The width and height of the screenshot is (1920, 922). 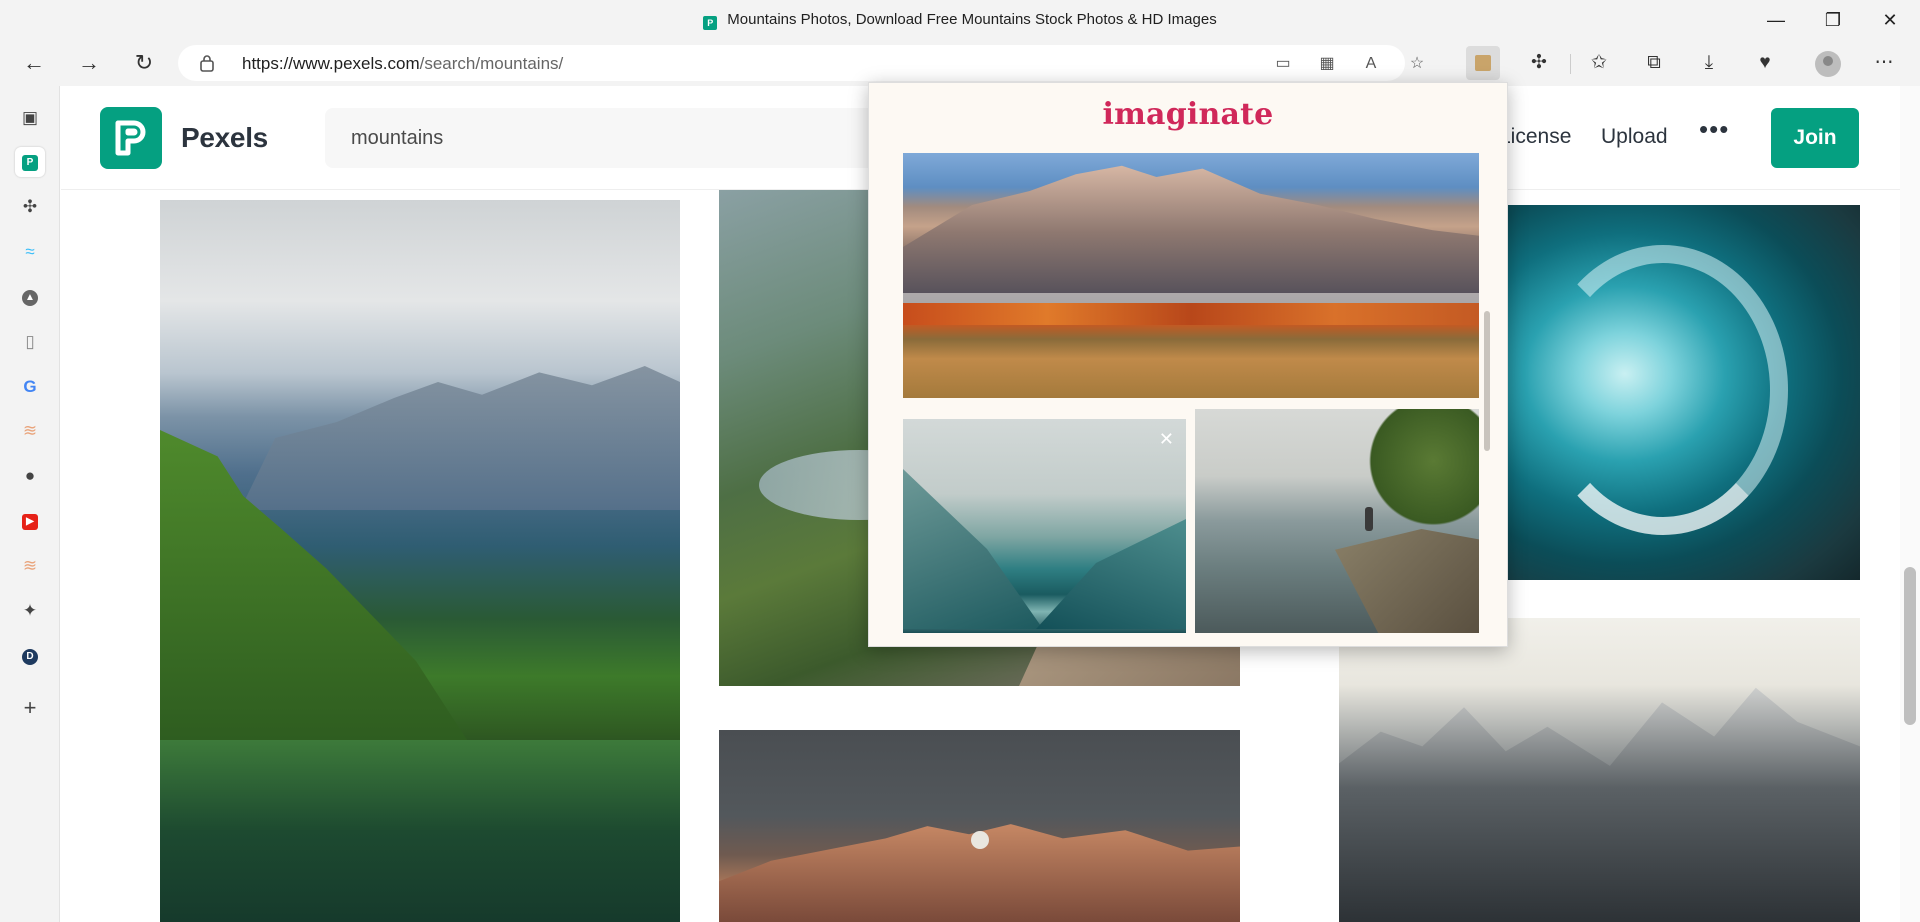 What do you see at coordinates (402, 64) in the screenshot?
I see `url-text: https://www.pexels.com/search/mountains/` at bounding box center [402, 64].